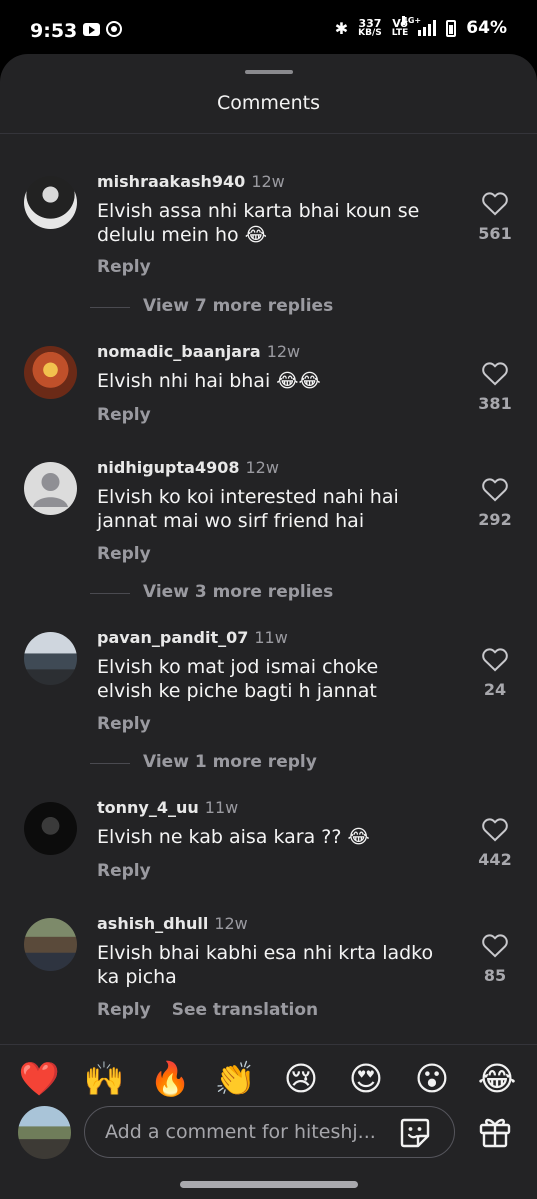 The image size is (537, 1199). Describe the element at coordinates (370, 33) in the screenshot. I see `net-speed-unit: KB/S` at that location.